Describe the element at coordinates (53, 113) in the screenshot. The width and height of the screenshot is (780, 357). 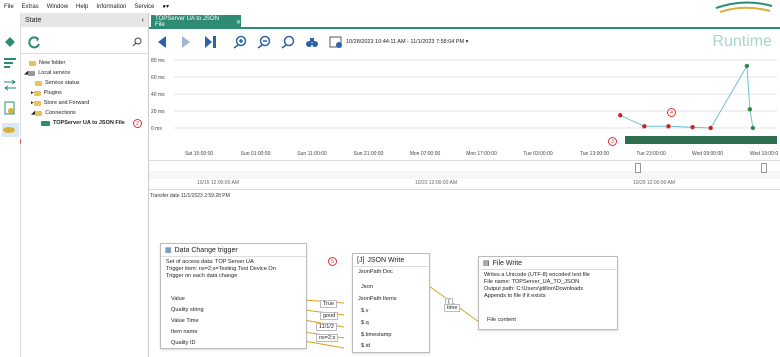
I see `tree-item-connections: ◢ Connections` at that location.